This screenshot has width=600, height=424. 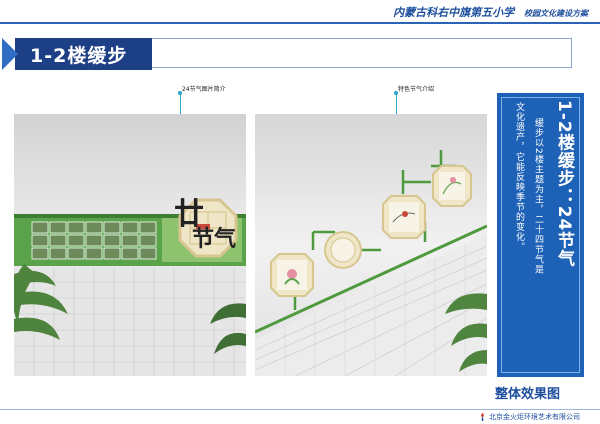 I want to click on sign-text: 节气, so click(x=214, y=239).